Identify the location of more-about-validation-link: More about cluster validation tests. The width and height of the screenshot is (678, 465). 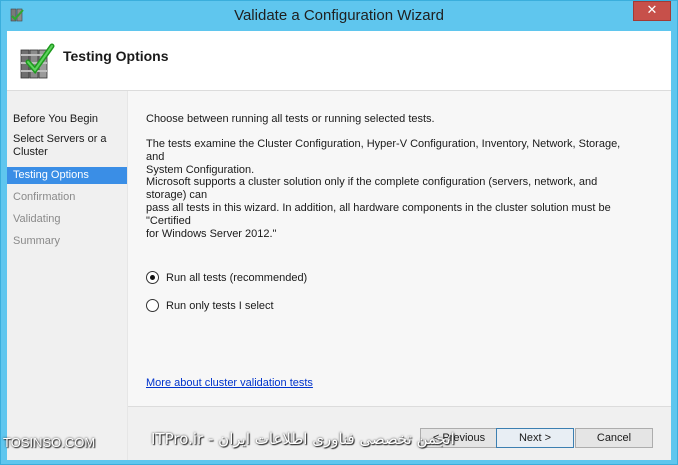
(229, 383).